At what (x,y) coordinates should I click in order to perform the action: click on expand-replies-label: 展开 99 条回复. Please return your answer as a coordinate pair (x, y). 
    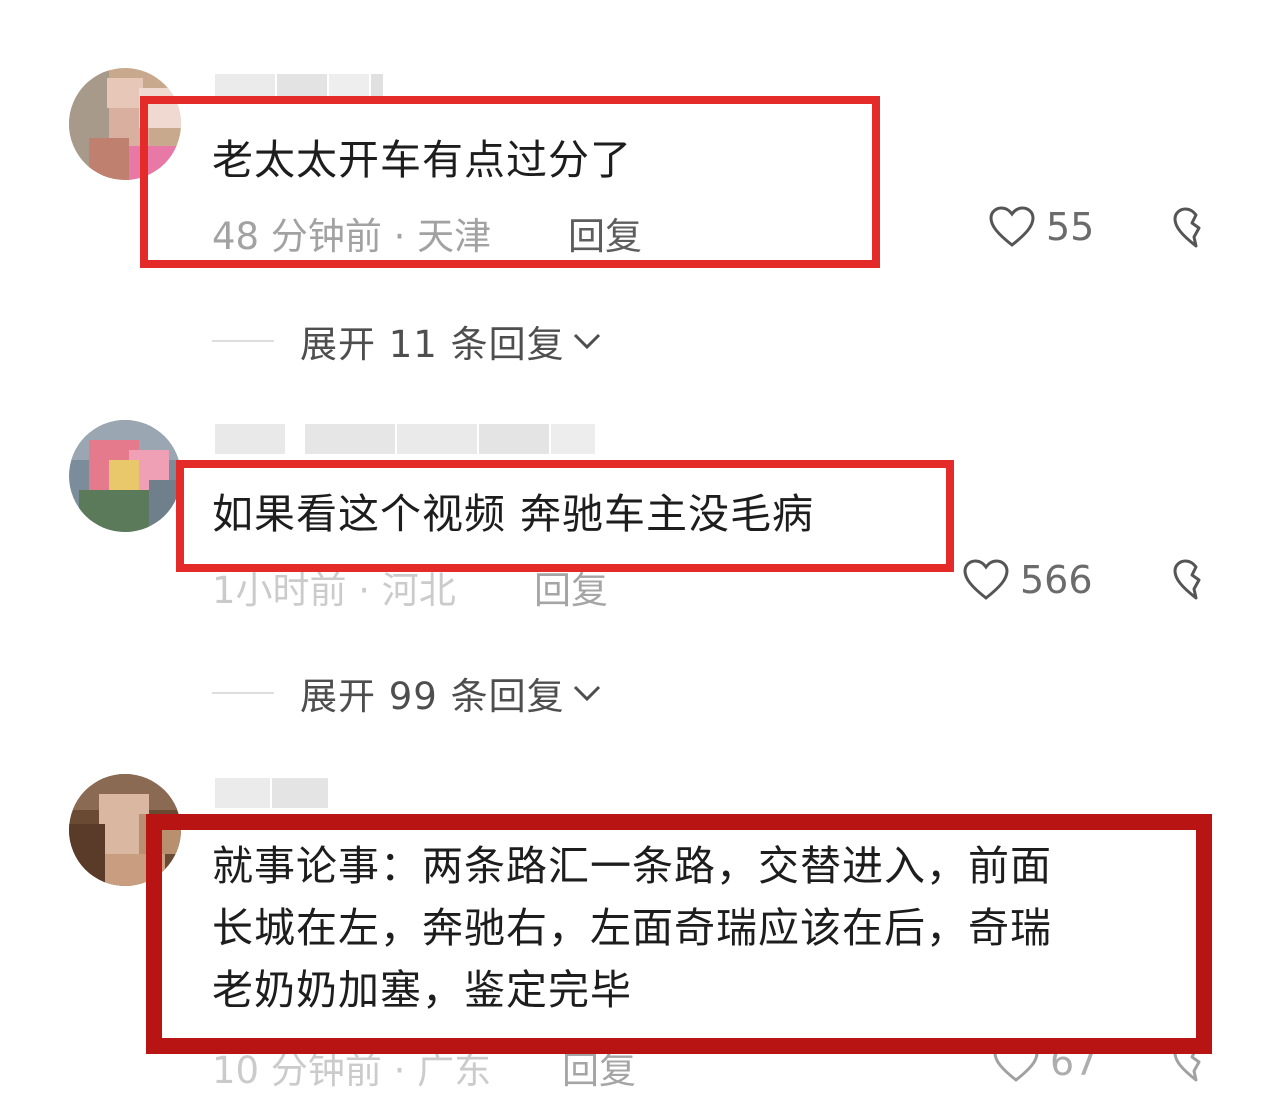
    Looking at the image, I should click on (432, 696).